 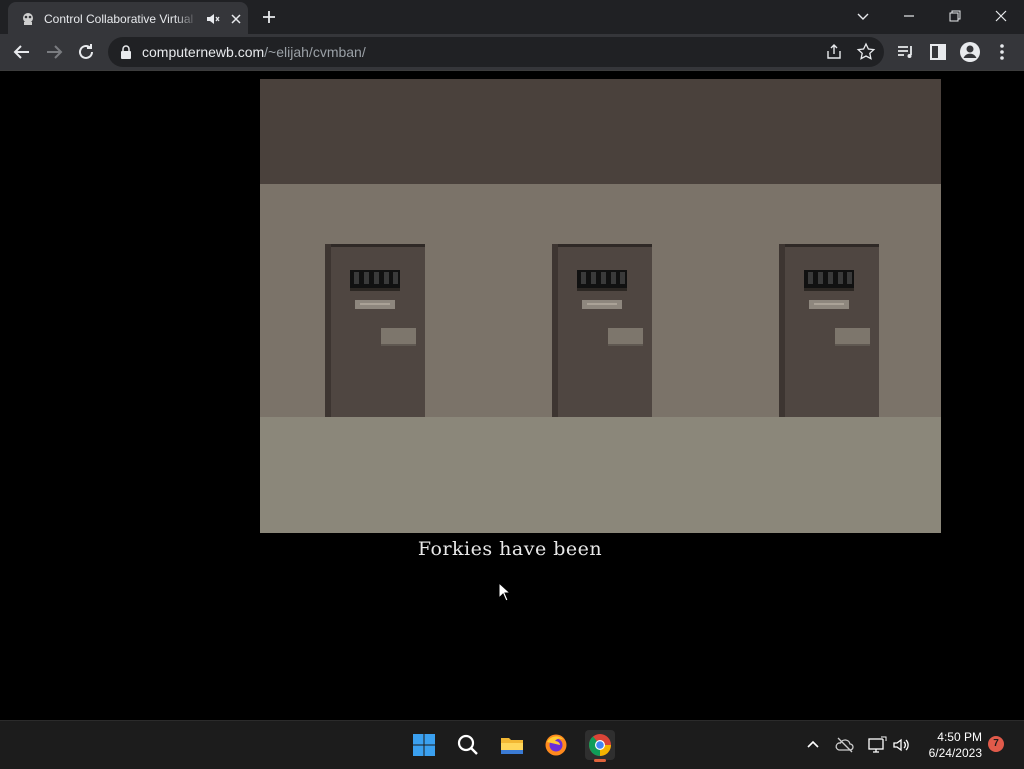 I want to click on show-hidden-icons-chevron-icon, so click(x=813, y=745).